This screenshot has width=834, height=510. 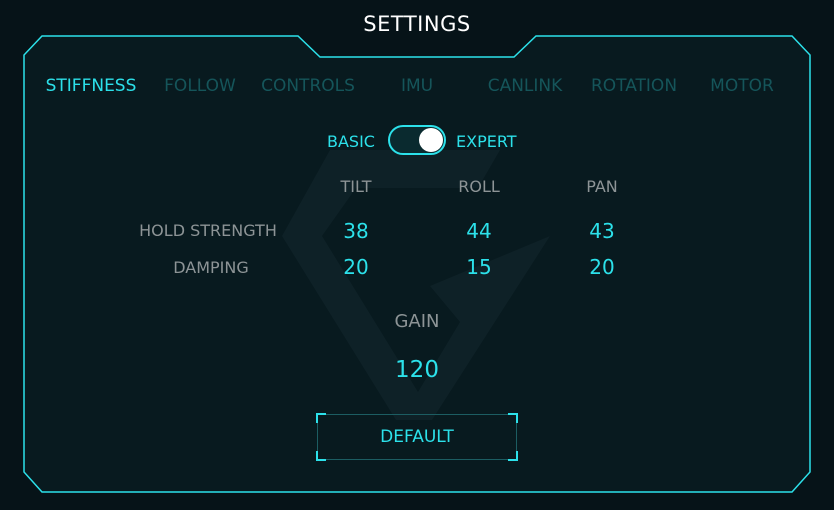 I want to click on gain-label: GAIN, so click(x=417, y=321).